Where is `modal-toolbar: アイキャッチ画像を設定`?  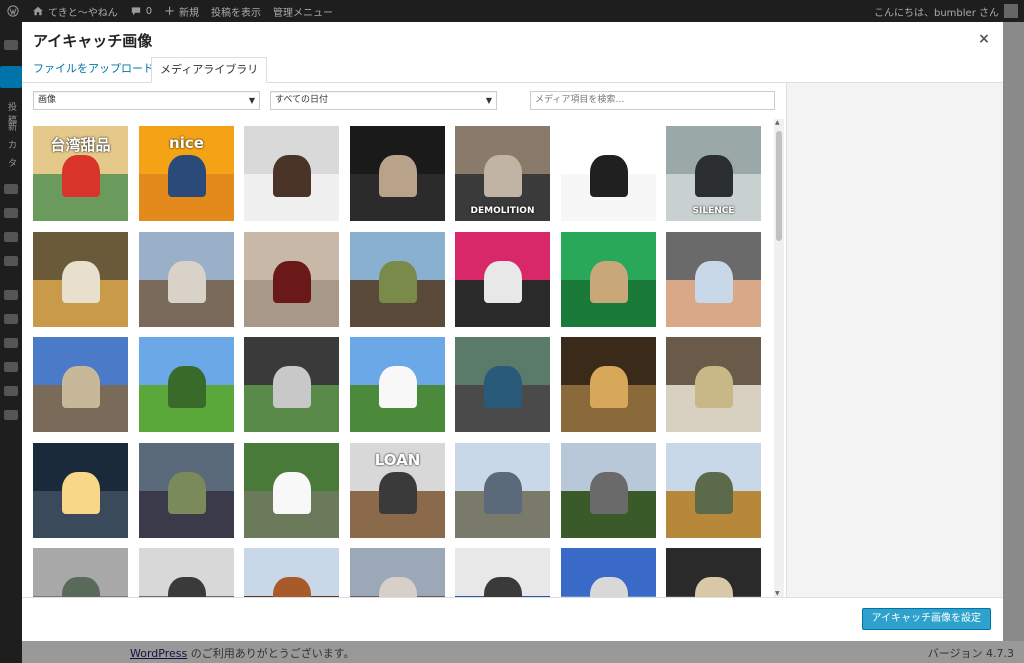 modal-toolbar: アイキャッチ画像を設定 is located at coordinates (512, 619).